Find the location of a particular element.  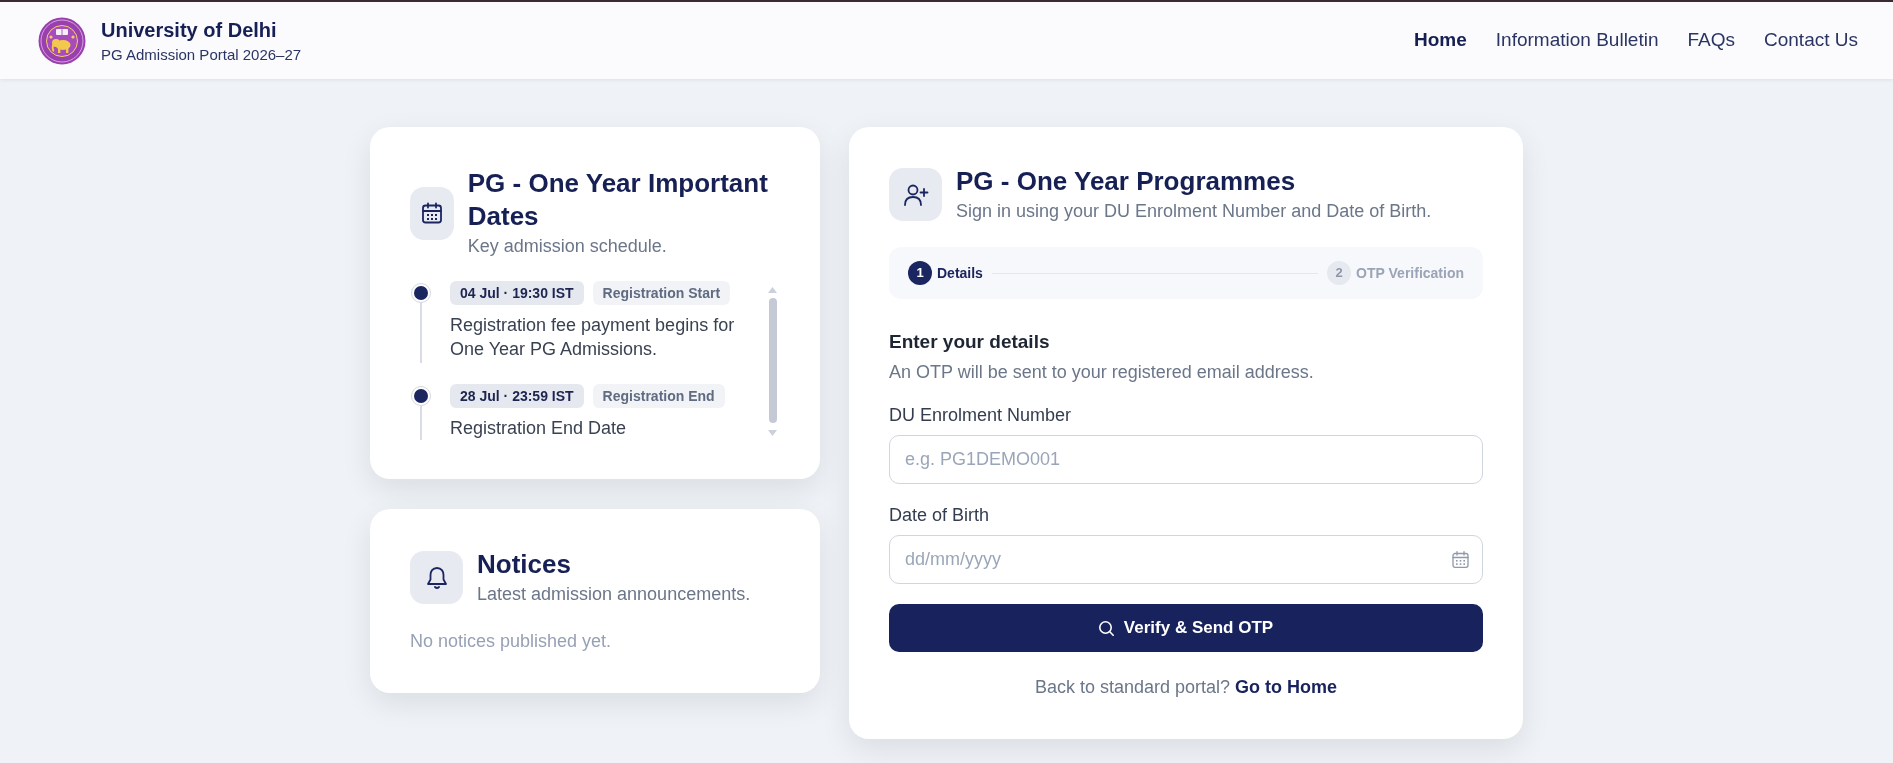

card-subtitle: Latest admission announcements. is located at coordinates (614, 594).